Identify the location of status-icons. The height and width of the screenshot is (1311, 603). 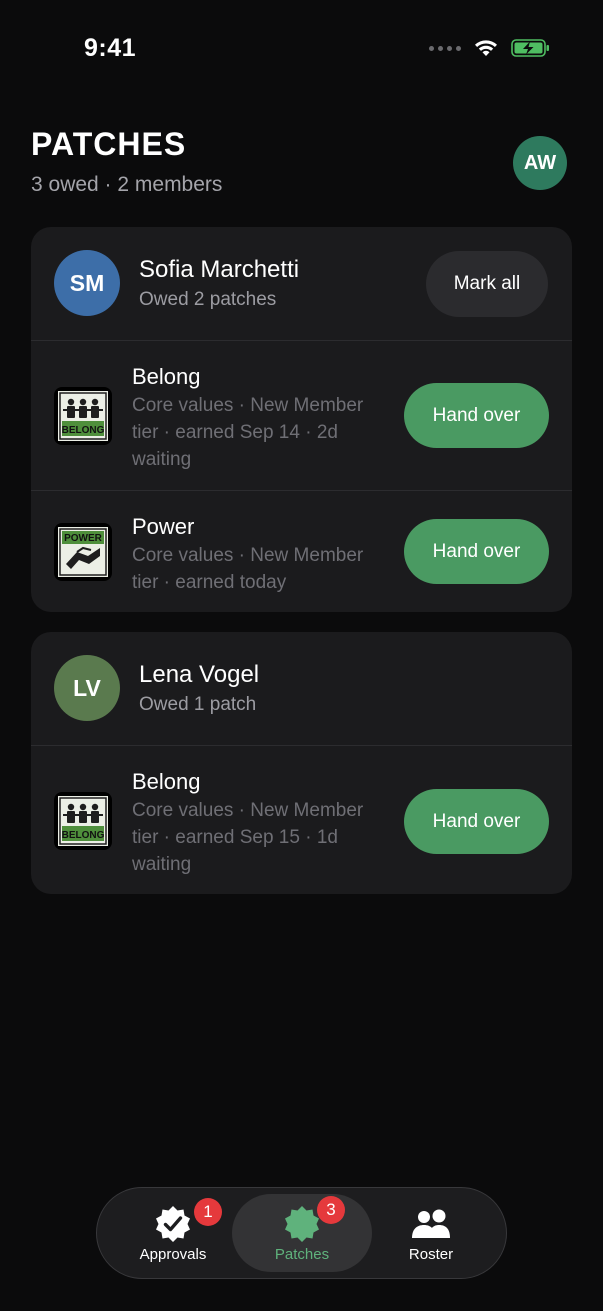
(490, 48).